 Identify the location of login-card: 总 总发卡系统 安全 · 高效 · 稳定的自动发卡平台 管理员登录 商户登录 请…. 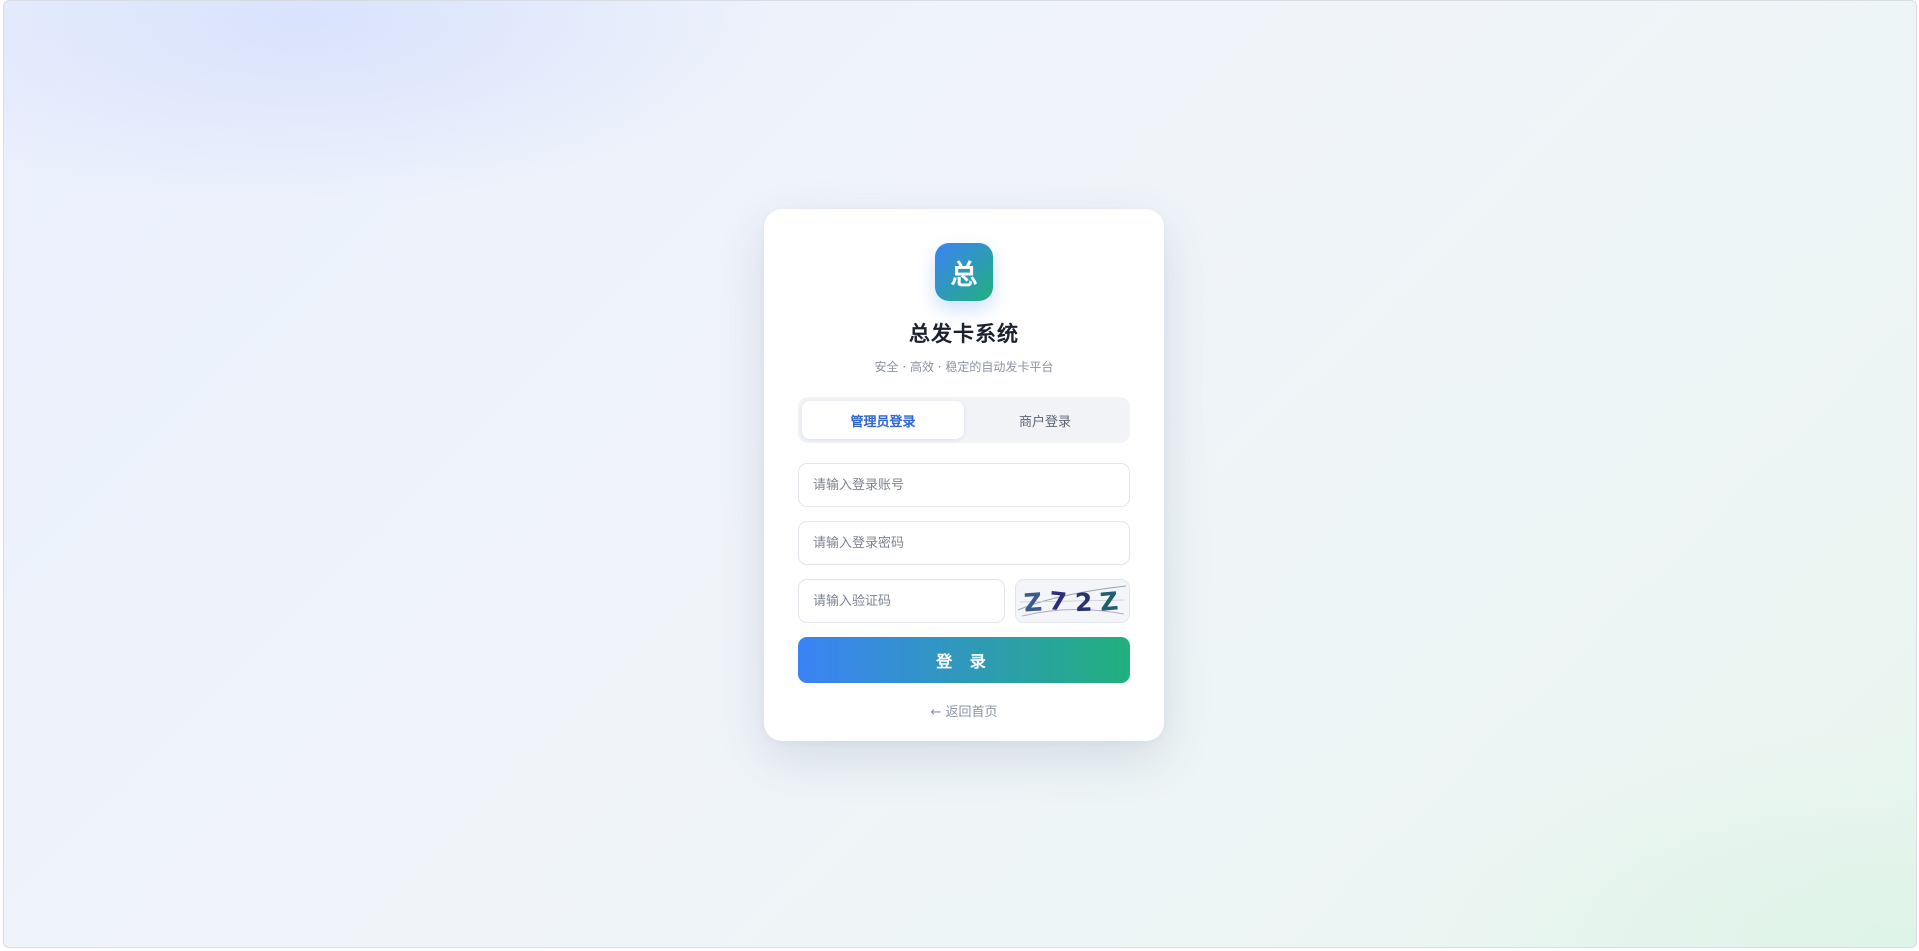
(964, 475).